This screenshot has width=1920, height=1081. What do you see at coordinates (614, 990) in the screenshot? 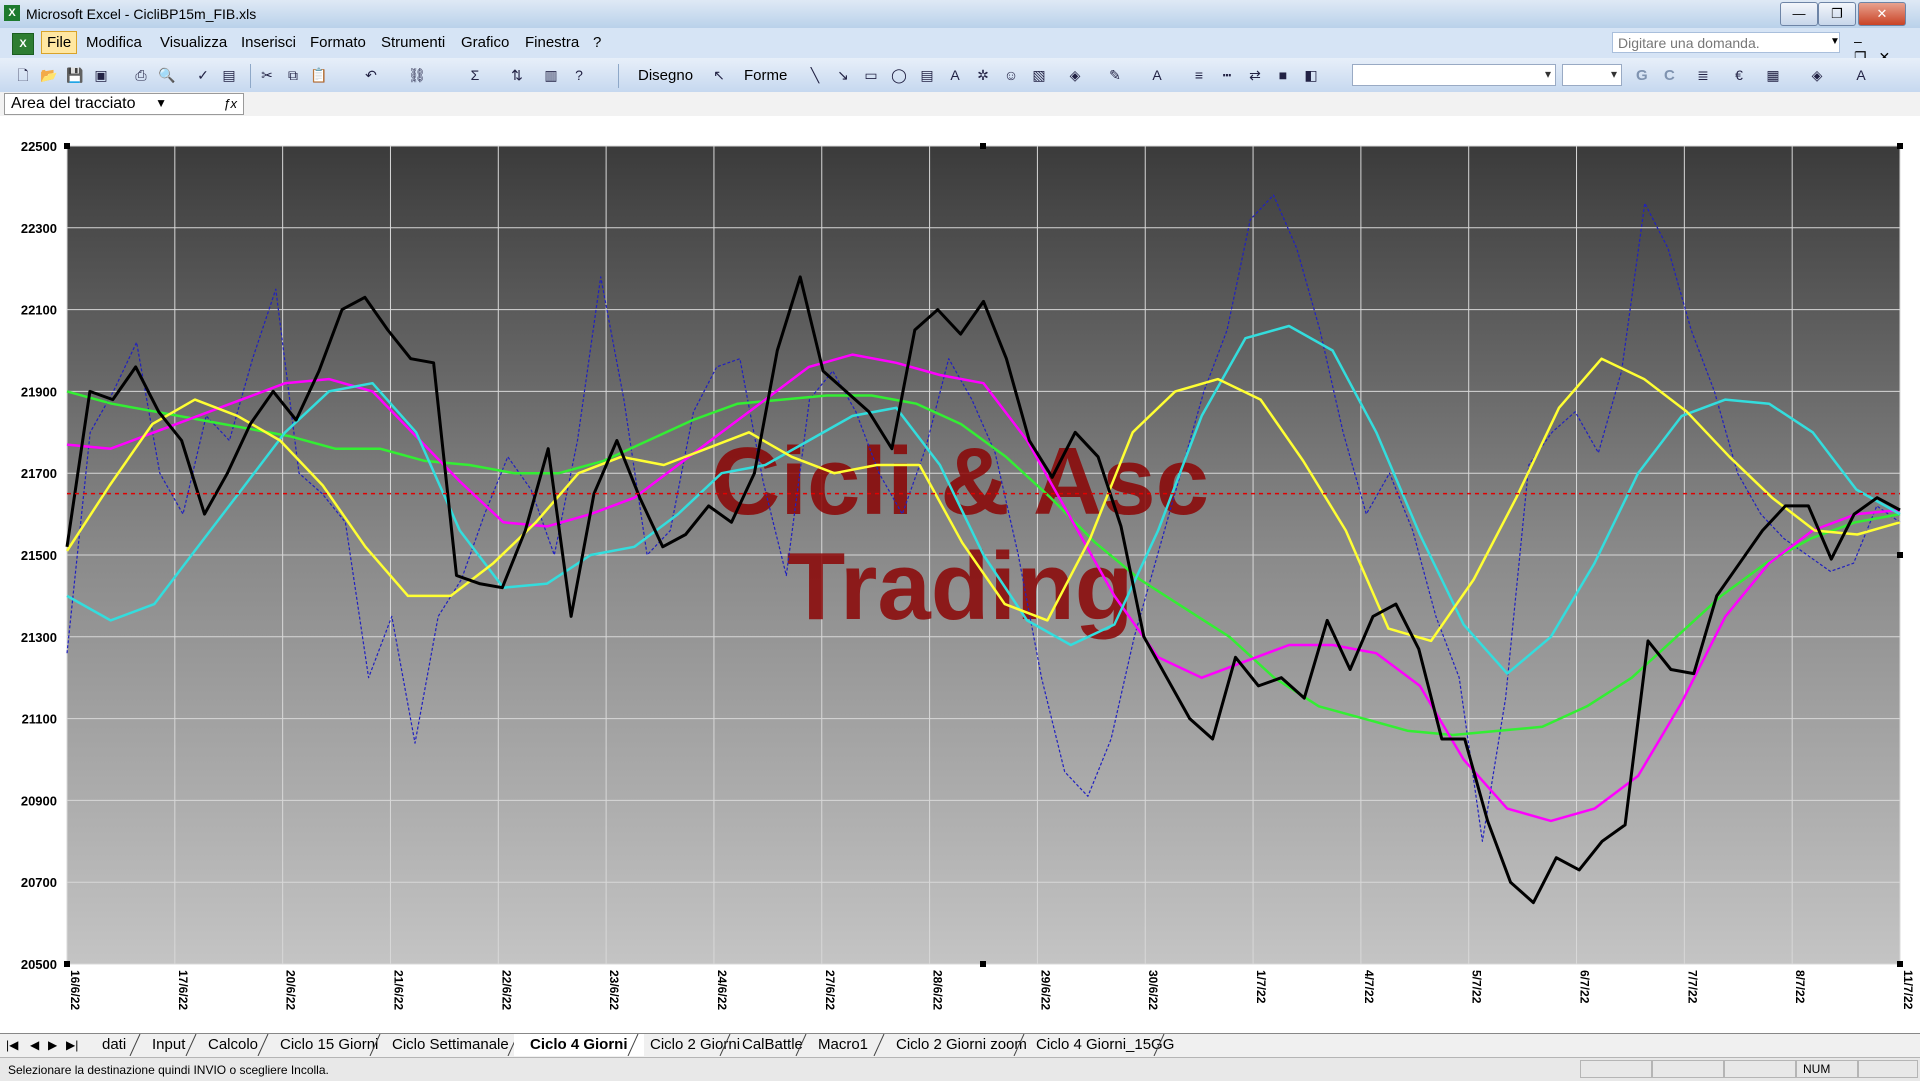
I see `x-tick-label: 23/6/22` at bounding box center [614, 990].